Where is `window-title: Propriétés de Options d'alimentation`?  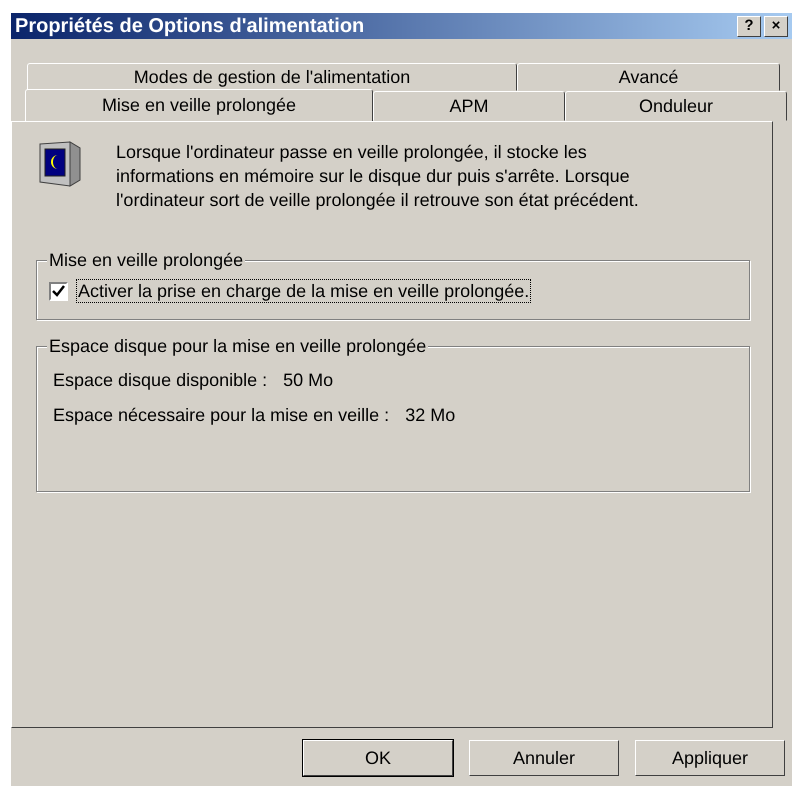
window-title: Propriétés de Options d'alimentation is located at coordinates (190, 26).